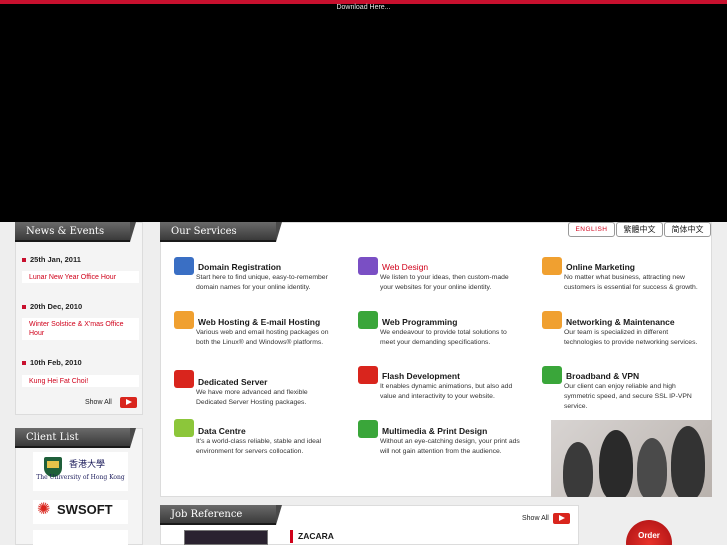  What do you see at coordinates (85, 509) in the screenshot?
I see `swsoft-name: SWSOFT` at bounding box center [85, 509].